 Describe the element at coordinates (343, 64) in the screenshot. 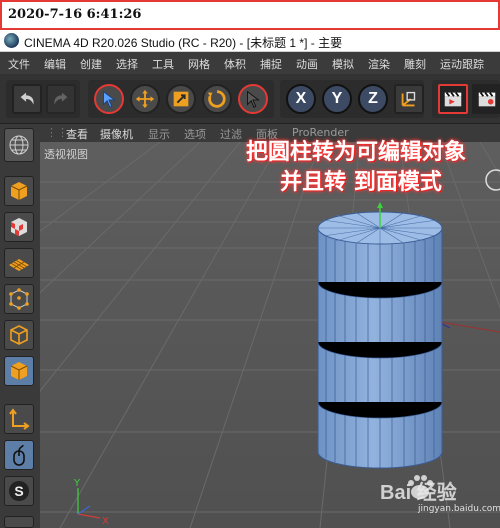

I see `menu-item-simulate: 模拟` at that location.